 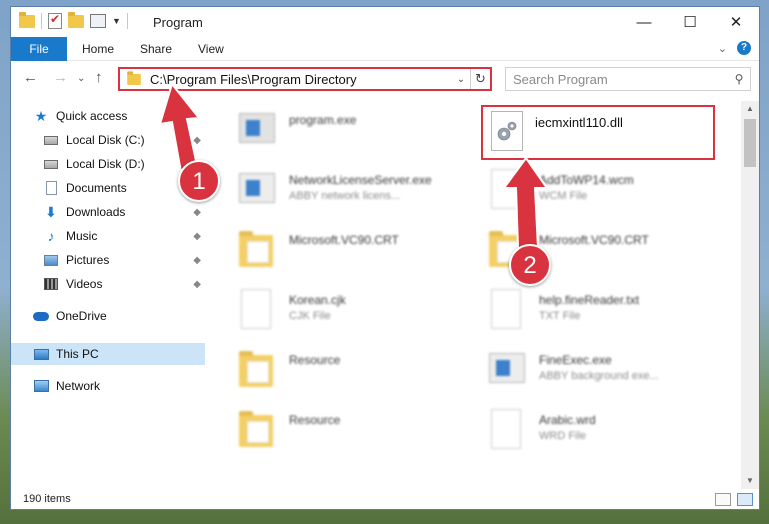 I want to click on chevron-down-icon: ▼, so click(x=116, y=21).